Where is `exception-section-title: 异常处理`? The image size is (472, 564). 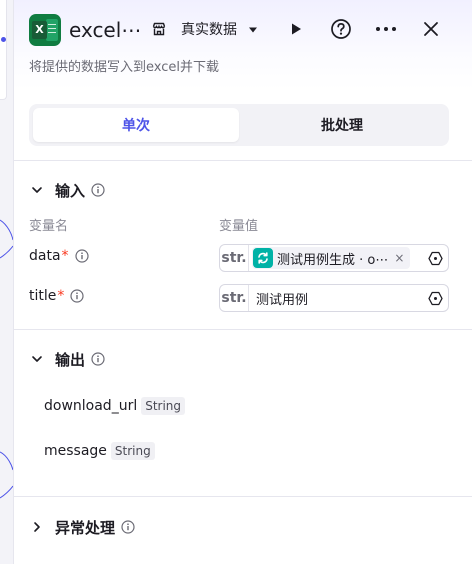 exception-section-title: 异常处理 is located at coordinates (85, 527).